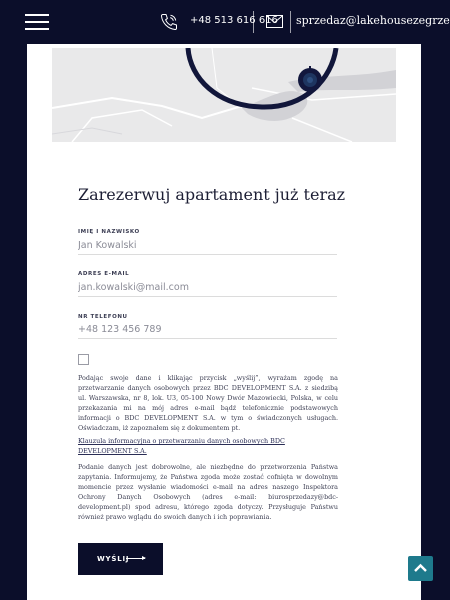  What do you see at coordinates (274, 21) in the screenshot?
I see `mail-icon` at bounding box center [274, 21].